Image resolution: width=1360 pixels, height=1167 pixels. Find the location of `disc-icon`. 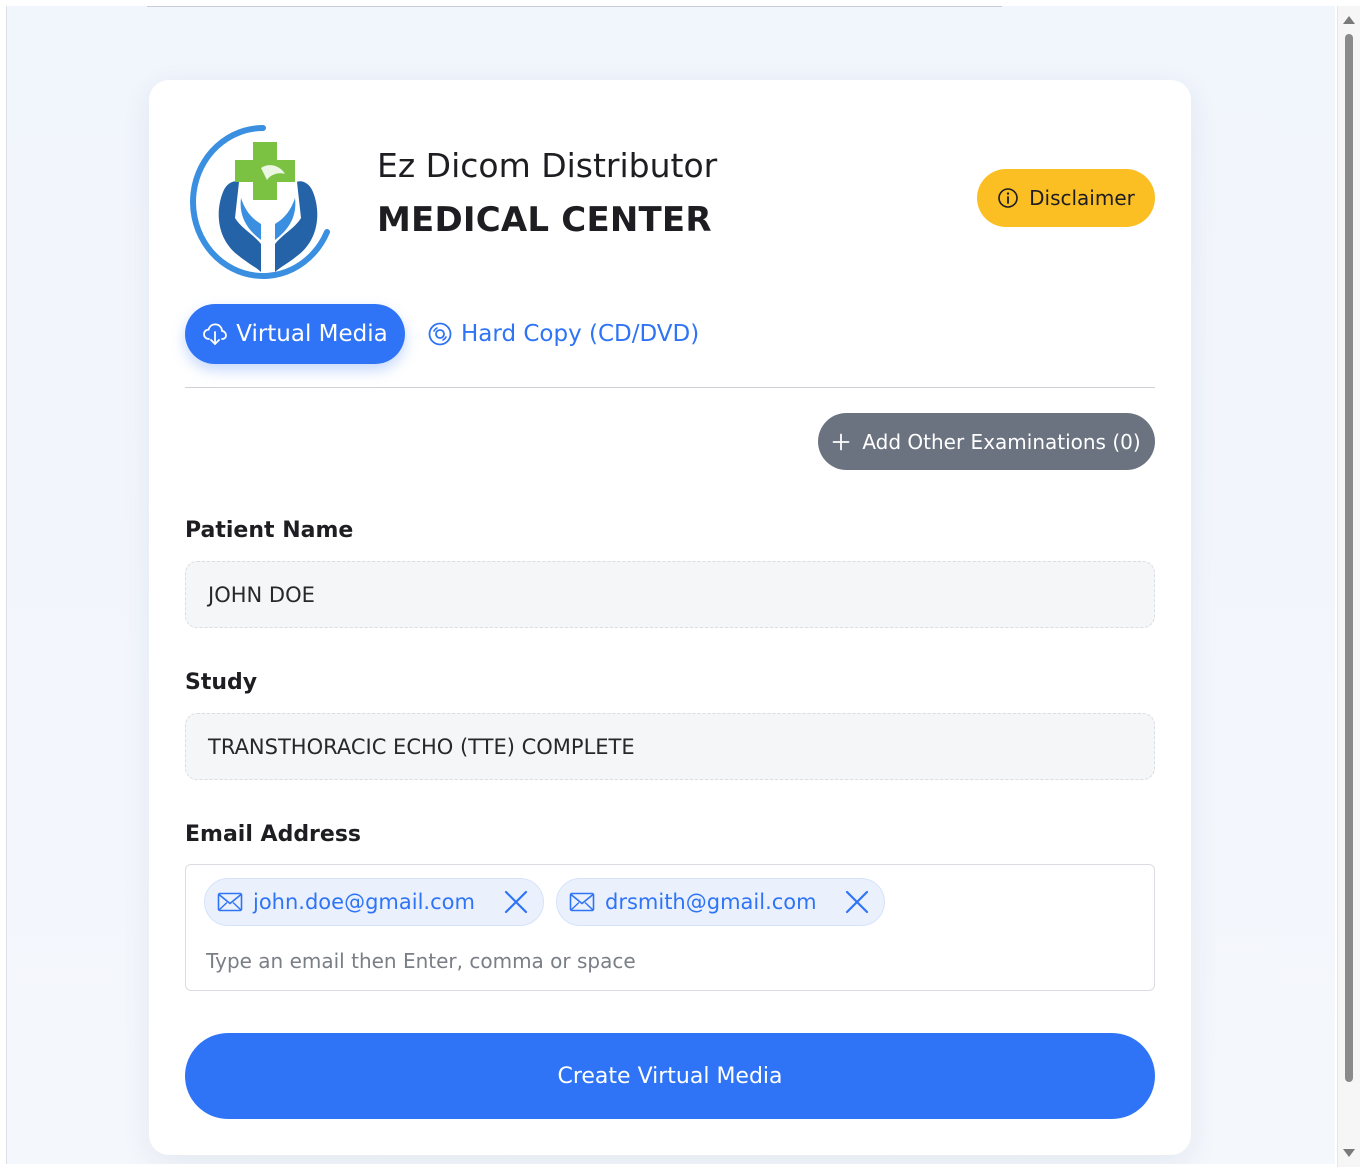

disc-icon is located at coordinates (440, 334).